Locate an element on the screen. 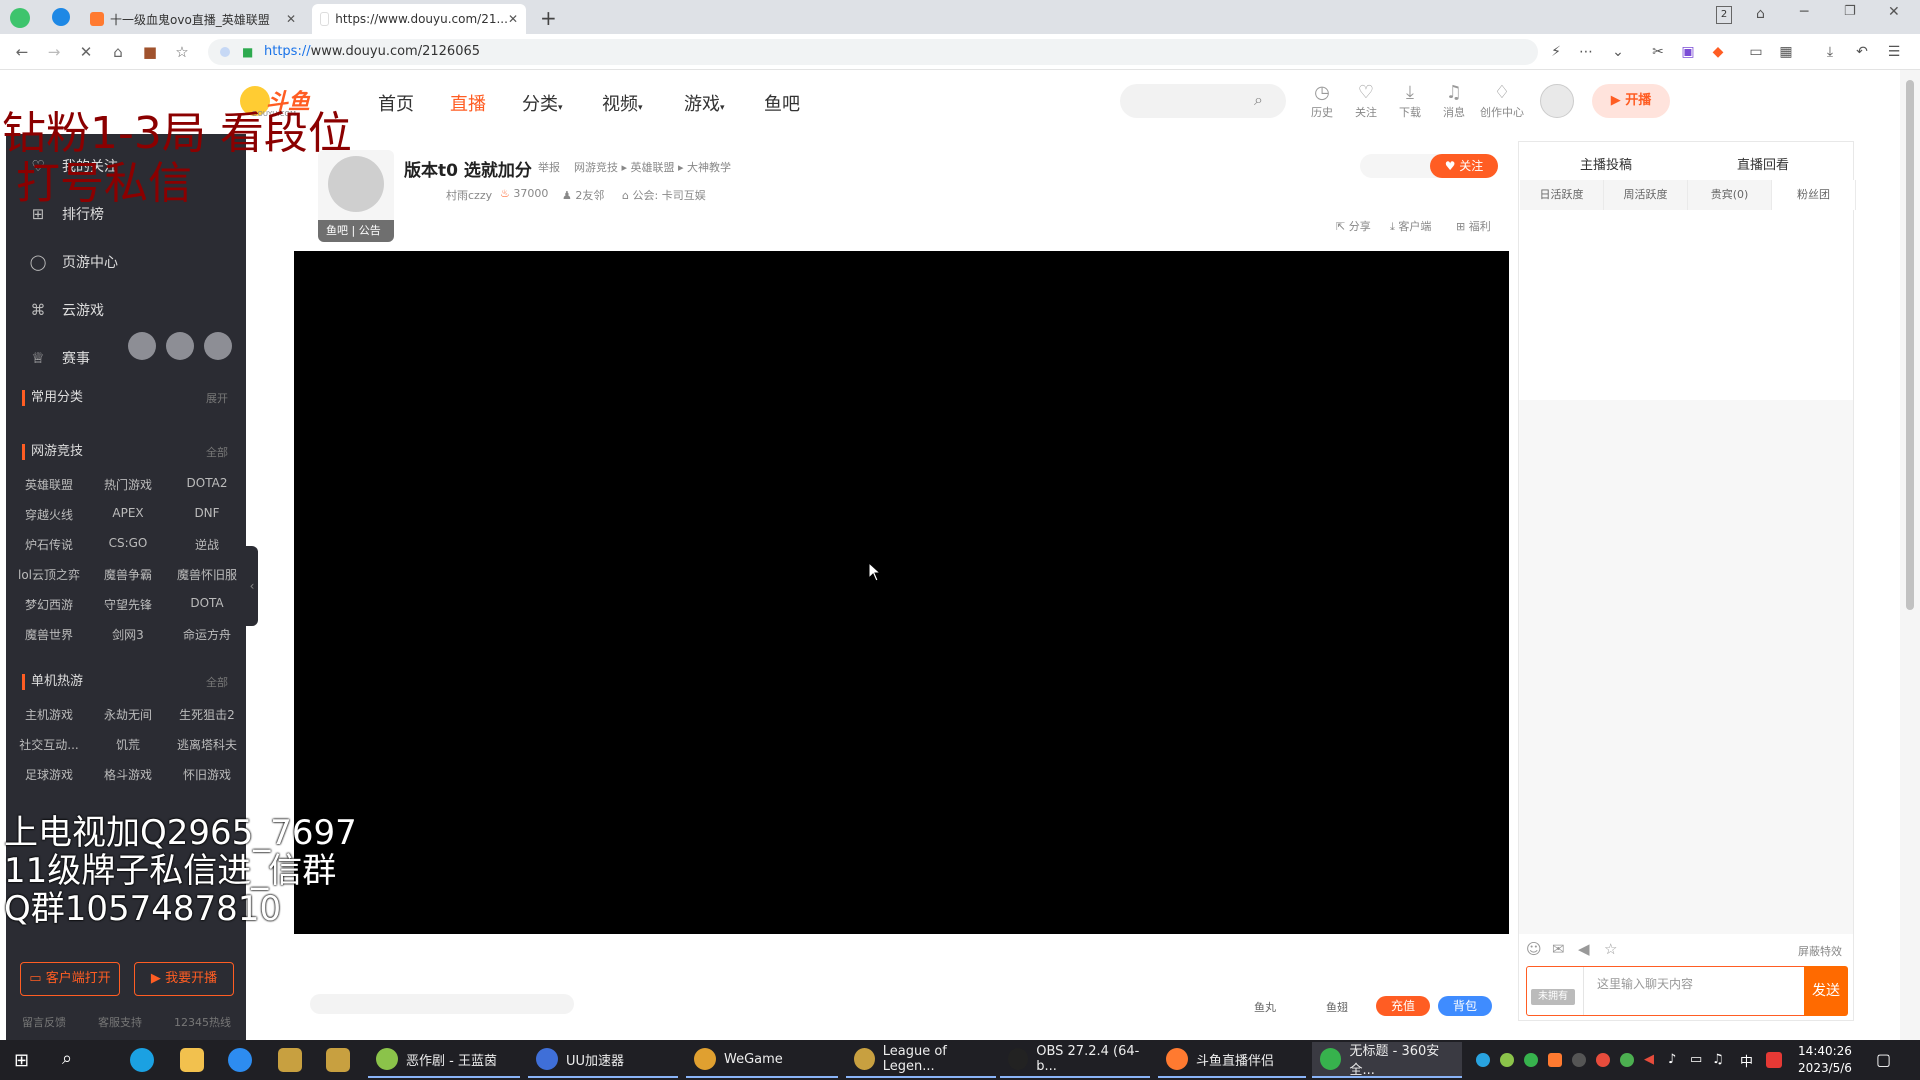 This screenshot has width=1920, height=1080. share-button: ⇱ 分享 is located at coordinates (1353, 226).